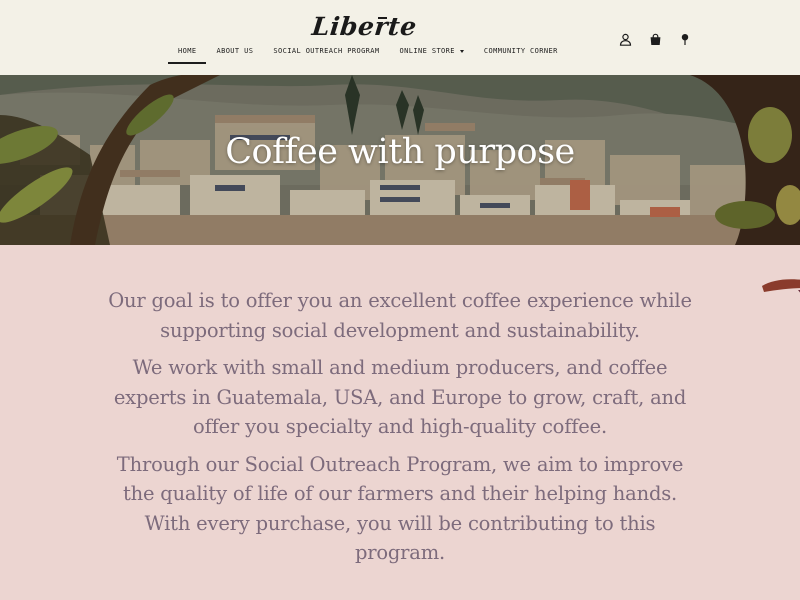 The height and width of the screenshot is (600, 800). I want to click on nav-item-home-label: HOME, so click(187, 51).